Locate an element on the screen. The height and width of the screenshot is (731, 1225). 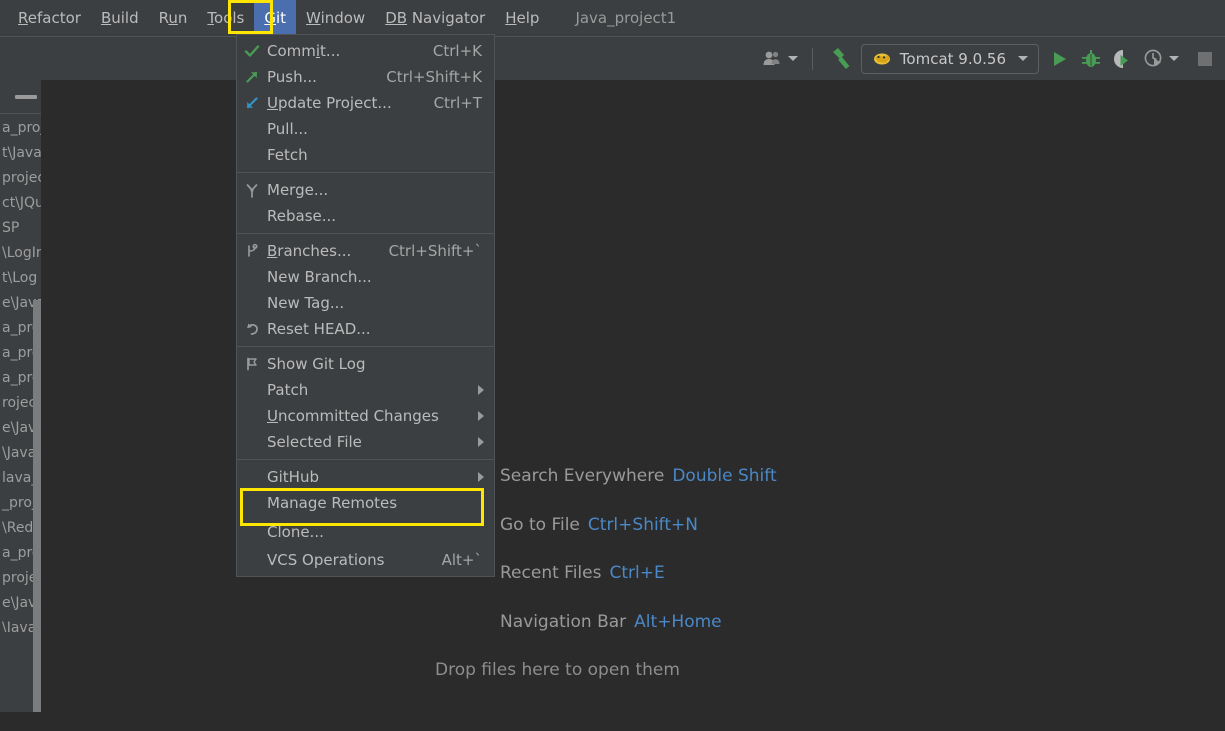
menu-item-uncommitted-changes: Uncommitted Changes is located at coordinates (365, 416).